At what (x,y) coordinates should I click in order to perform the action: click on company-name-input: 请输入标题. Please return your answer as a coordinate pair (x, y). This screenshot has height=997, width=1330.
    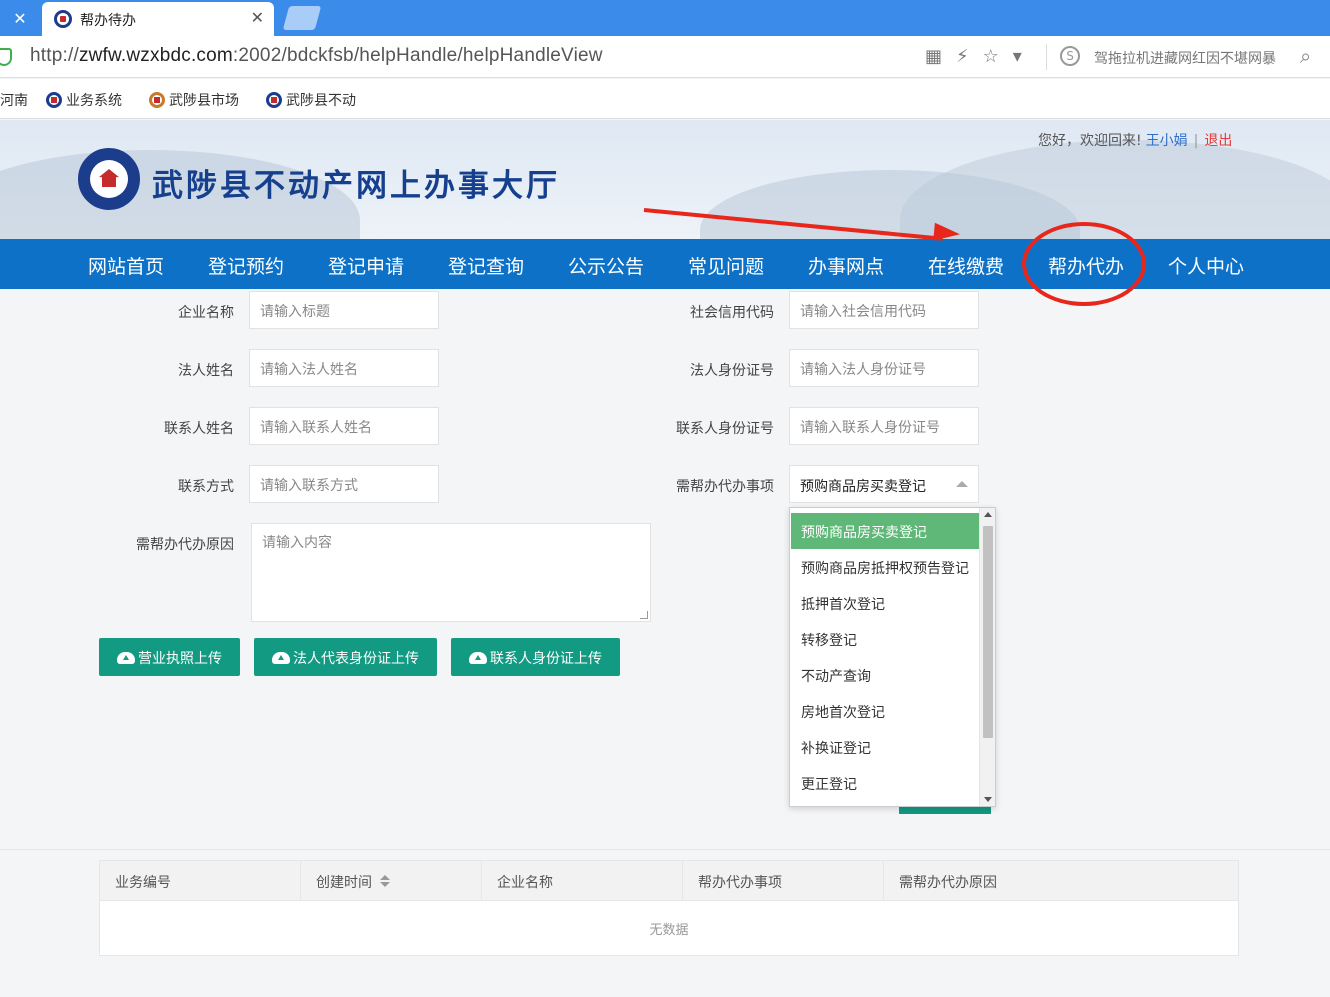
    Looking at the image, I should click on (344, 310).